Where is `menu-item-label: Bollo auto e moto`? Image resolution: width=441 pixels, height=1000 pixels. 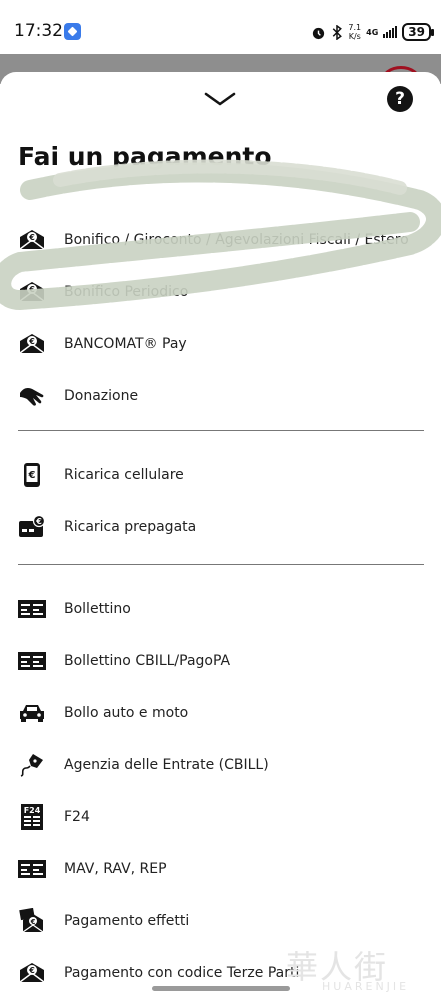
menu-item-label: Bollo auto e moto is located at coordinates (126, 713).